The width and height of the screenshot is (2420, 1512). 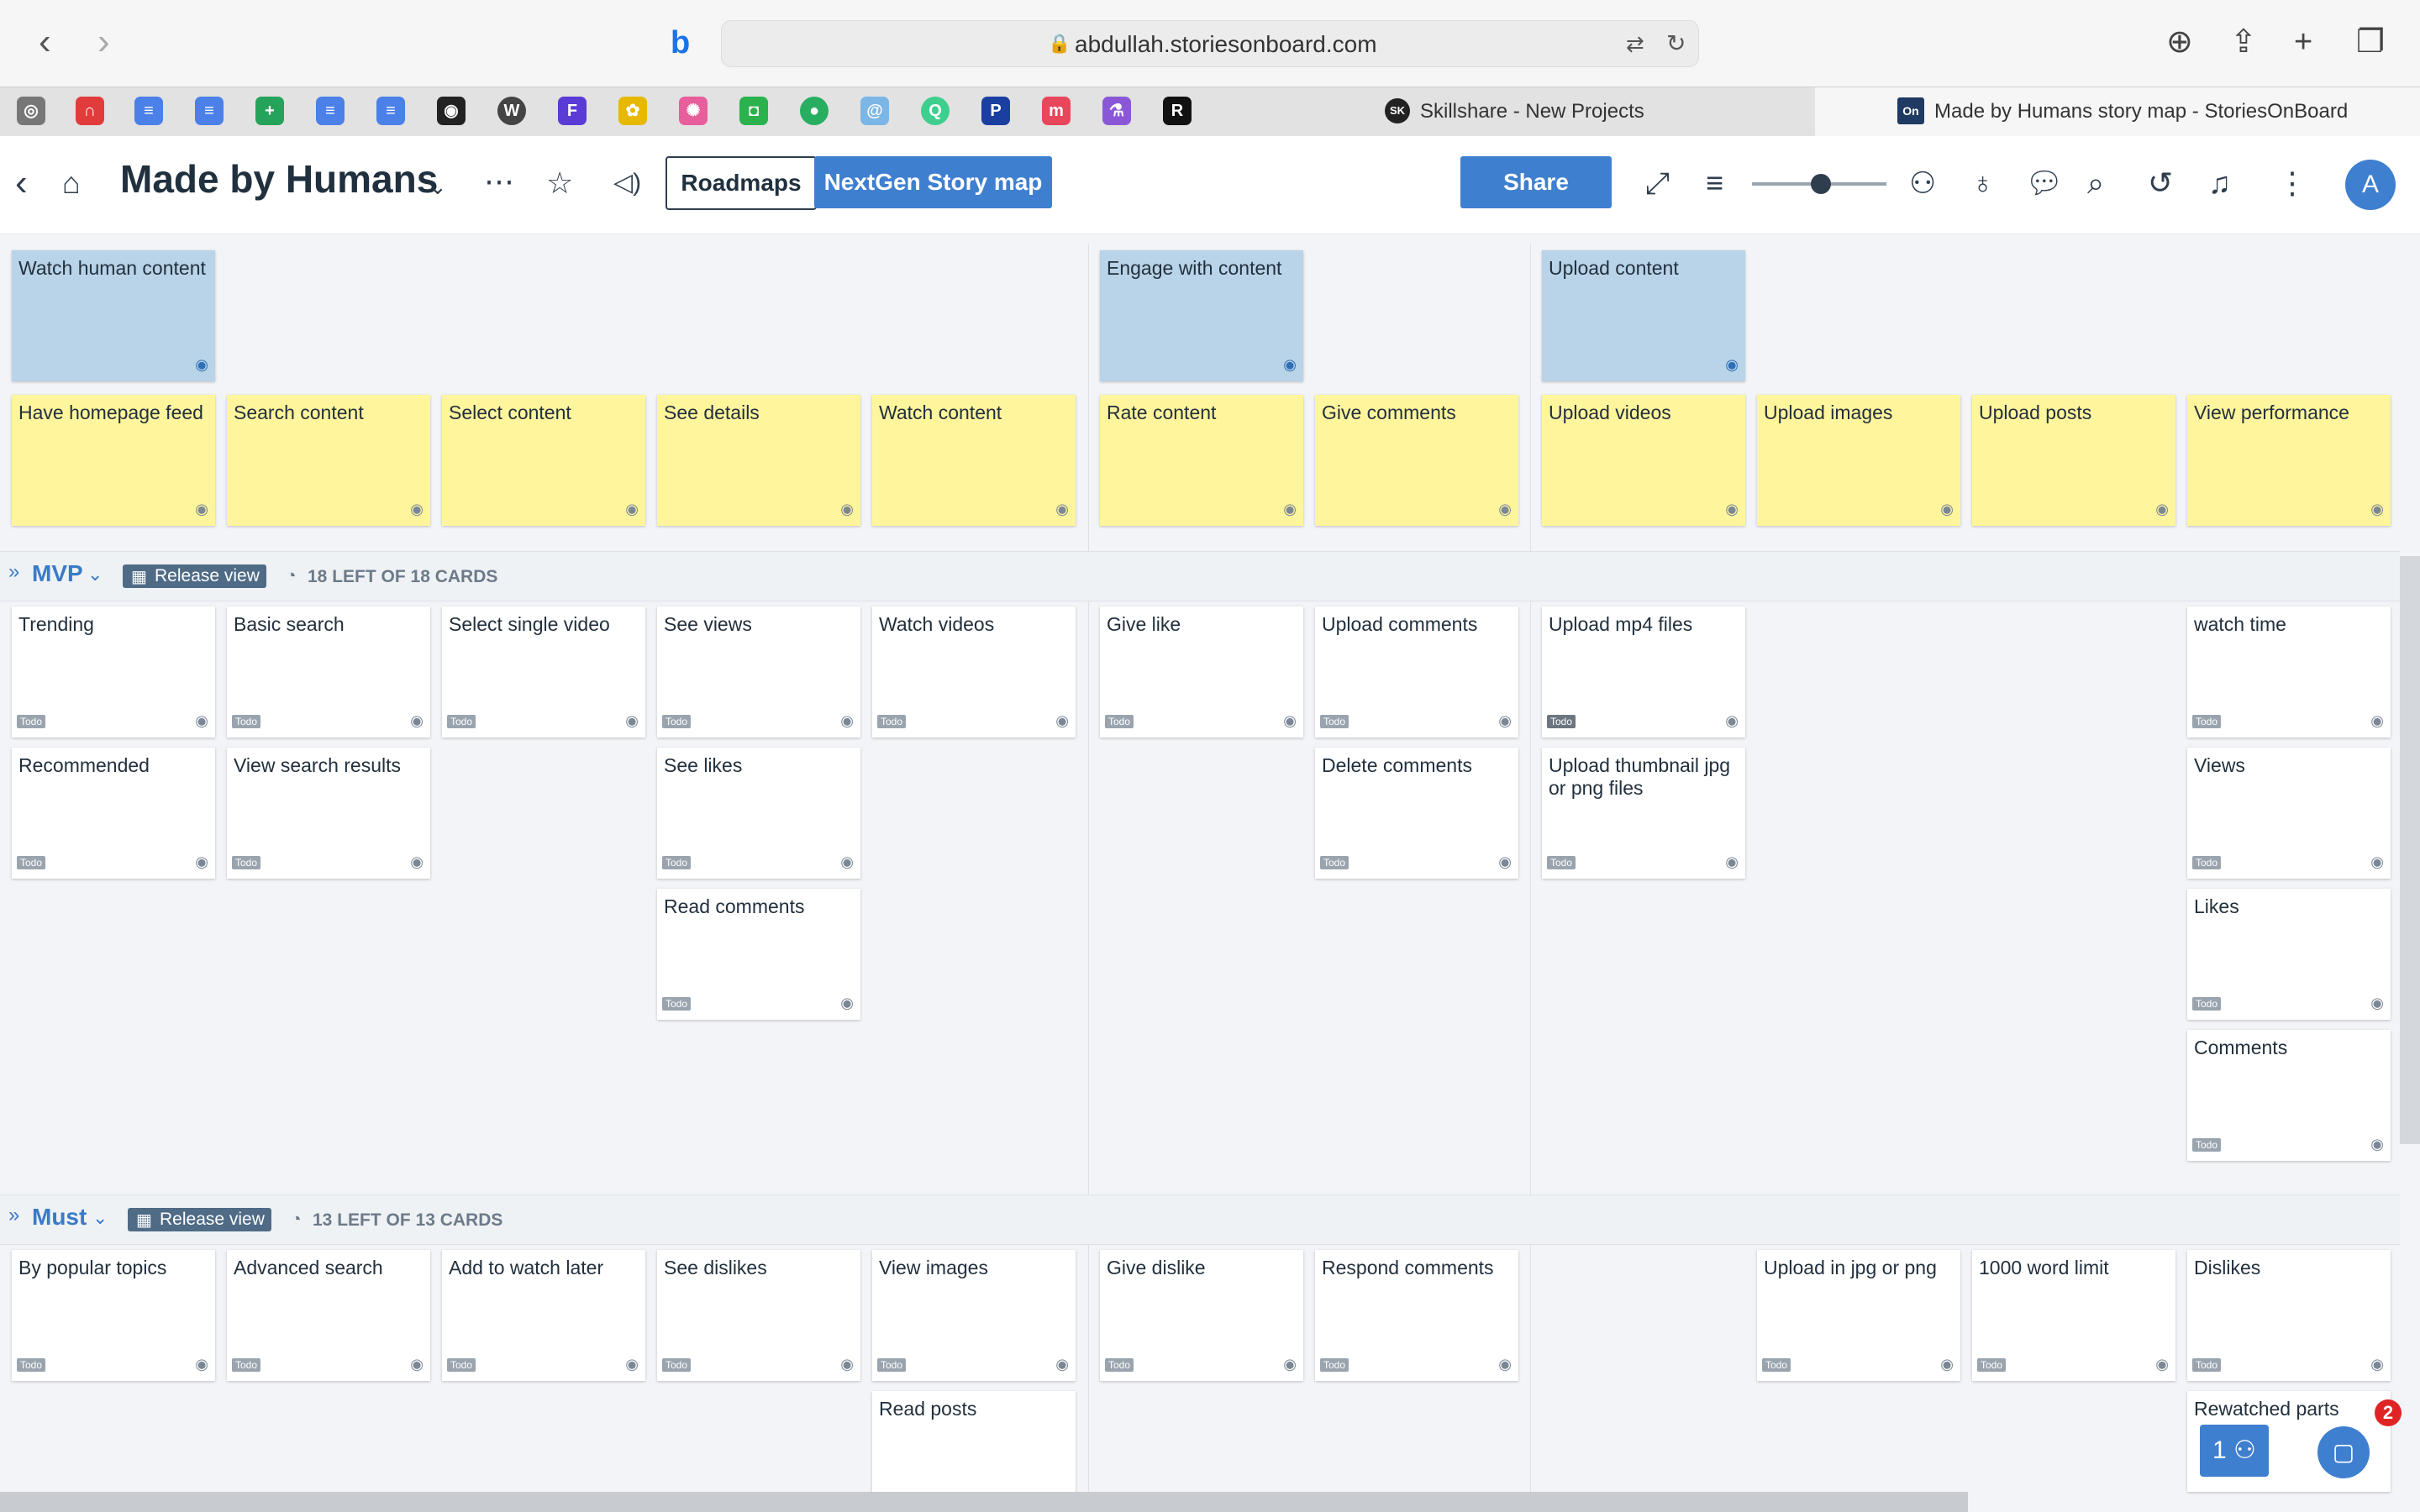 What do you see at coordinates (1116, 111) in the screenshot?
I see `flask-icon: ⚗` at bounding box center [1116, 111].